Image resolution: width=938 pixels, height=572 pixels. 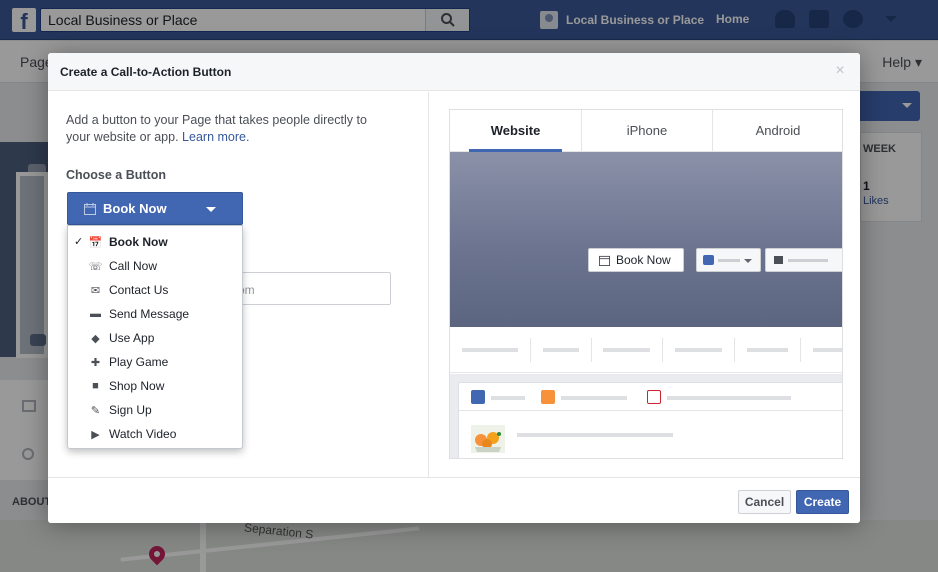 I want to click on dialog-footer: Cancel Create, so click(x=454, y=500).